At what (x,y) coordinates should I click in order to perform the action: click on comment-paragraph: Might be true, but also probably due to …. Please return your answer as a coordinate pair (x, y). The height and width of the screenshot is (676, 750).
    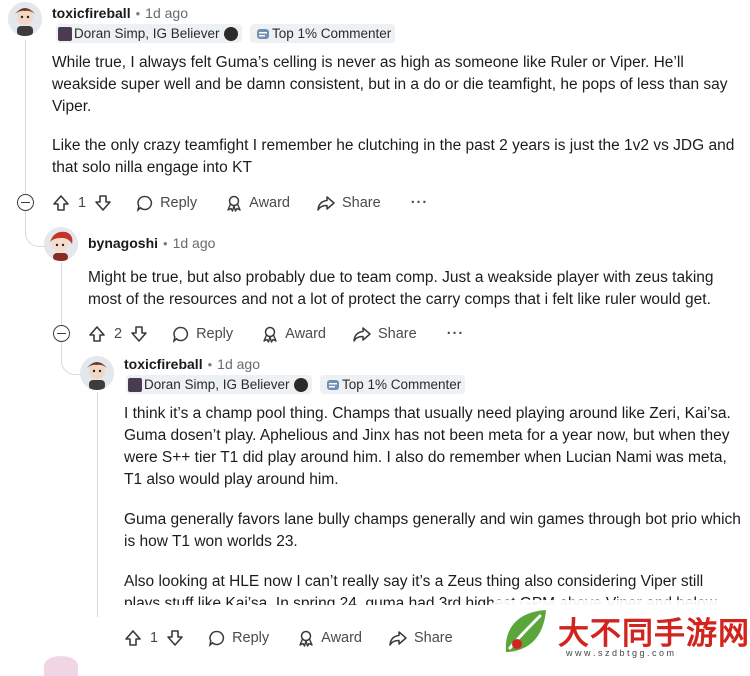
    Looking at the image, I should click on (401, 288).